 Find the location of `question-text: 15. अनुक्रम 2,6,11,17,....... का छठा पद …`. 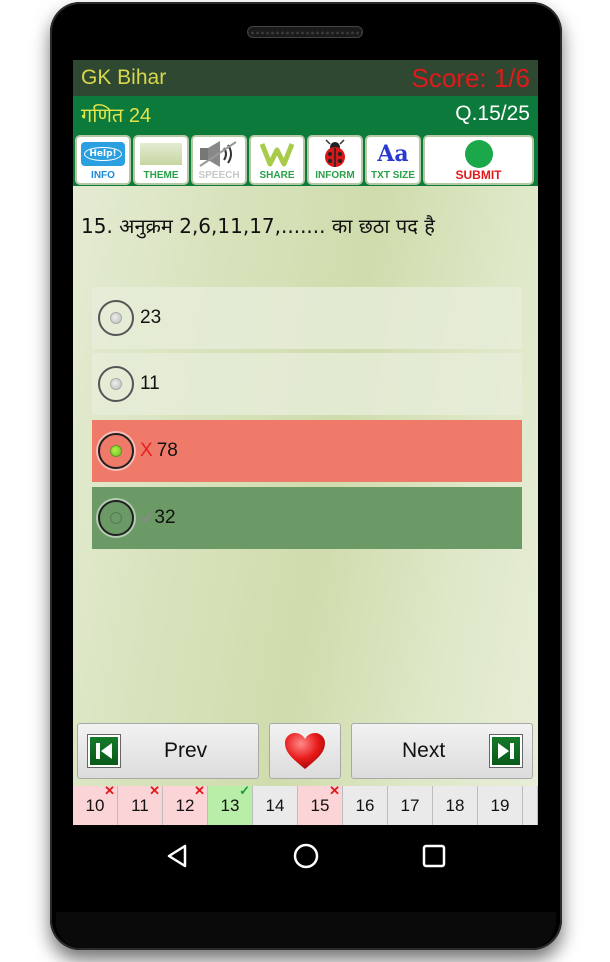

question-text: 15. अनुक्रम 2,6,11,17,....... का छठा पद … is located at coordinates (258, 226).